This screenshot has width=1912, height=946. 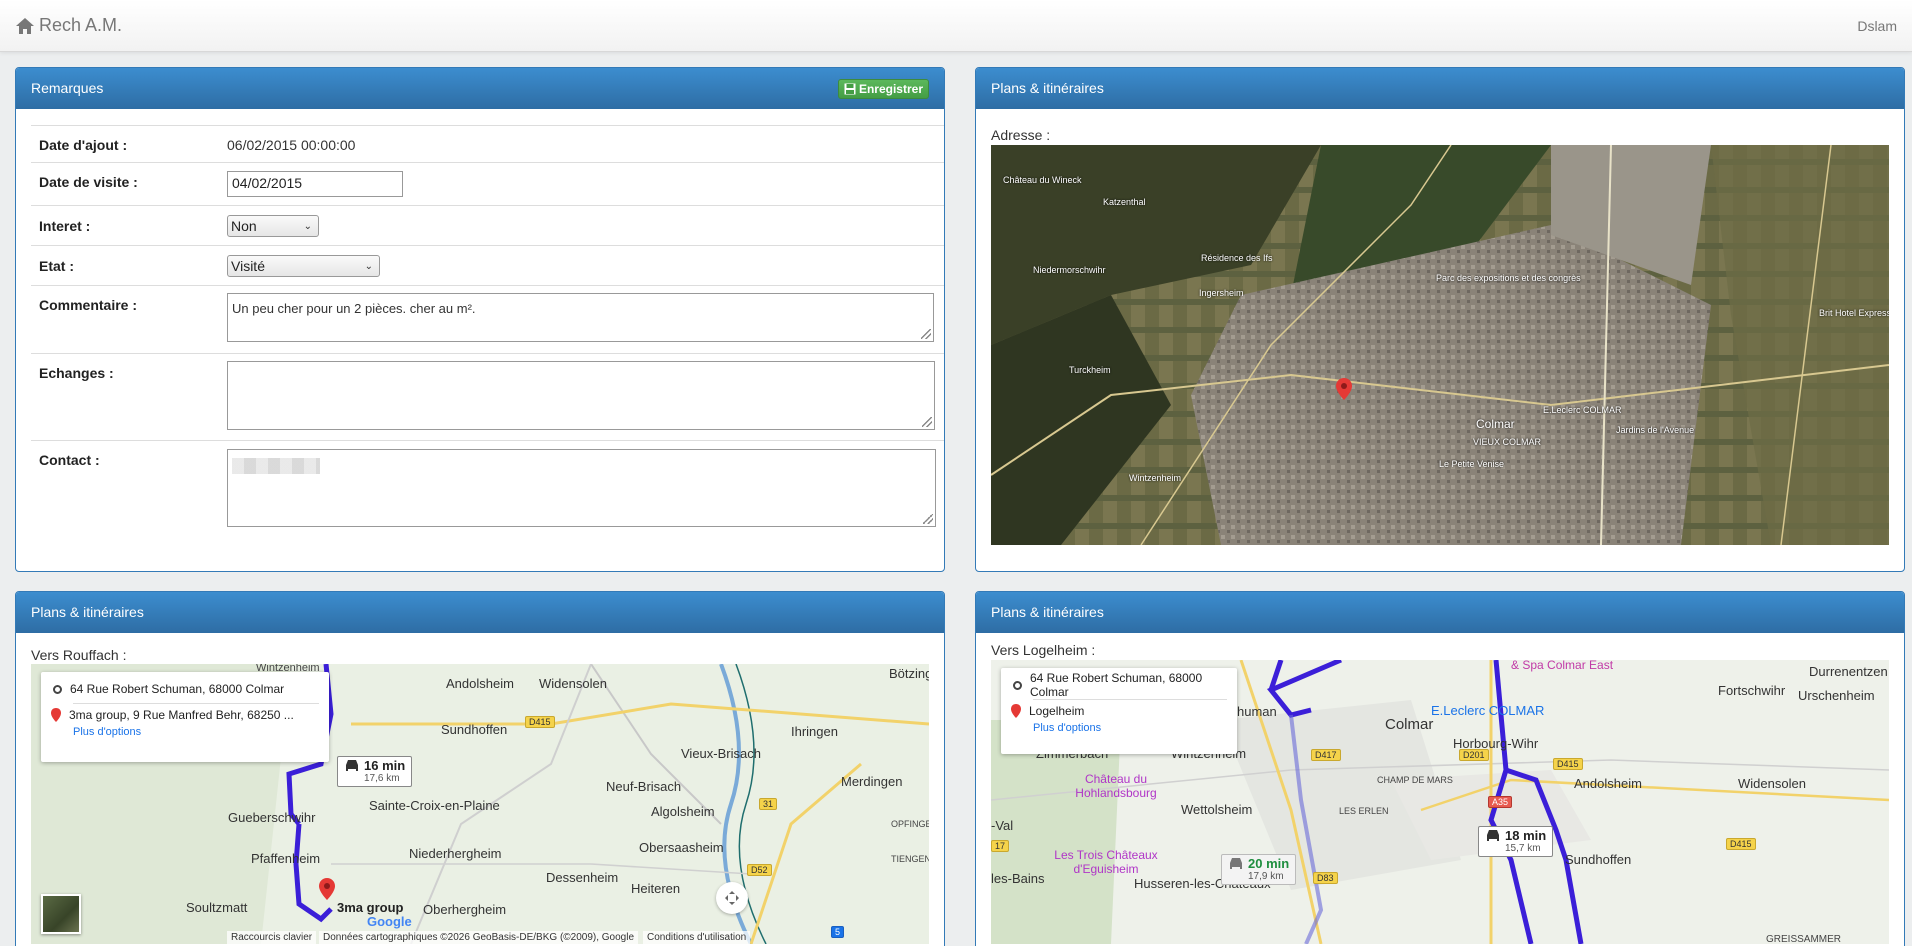 I want to click on location-pin-icon, so click(x=1344, y=389).